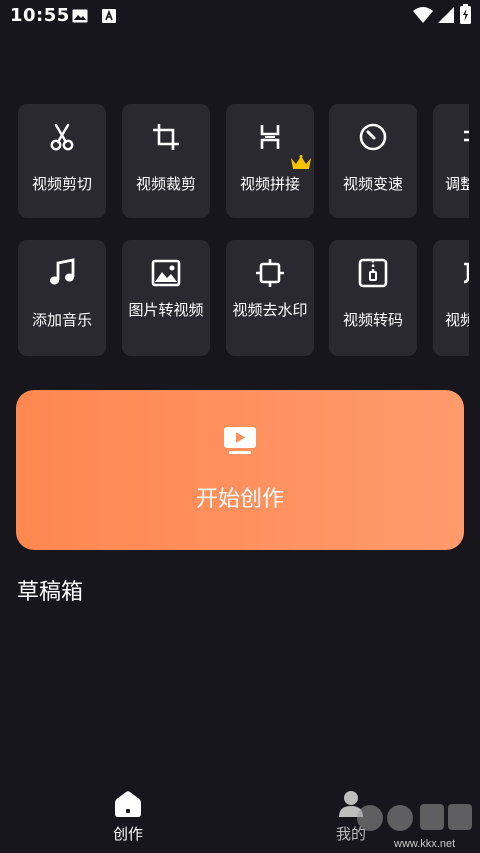  Describe the element at coordinates (269, 184) in the screenshot. I see `tool-label: 视频拼接` at that location.